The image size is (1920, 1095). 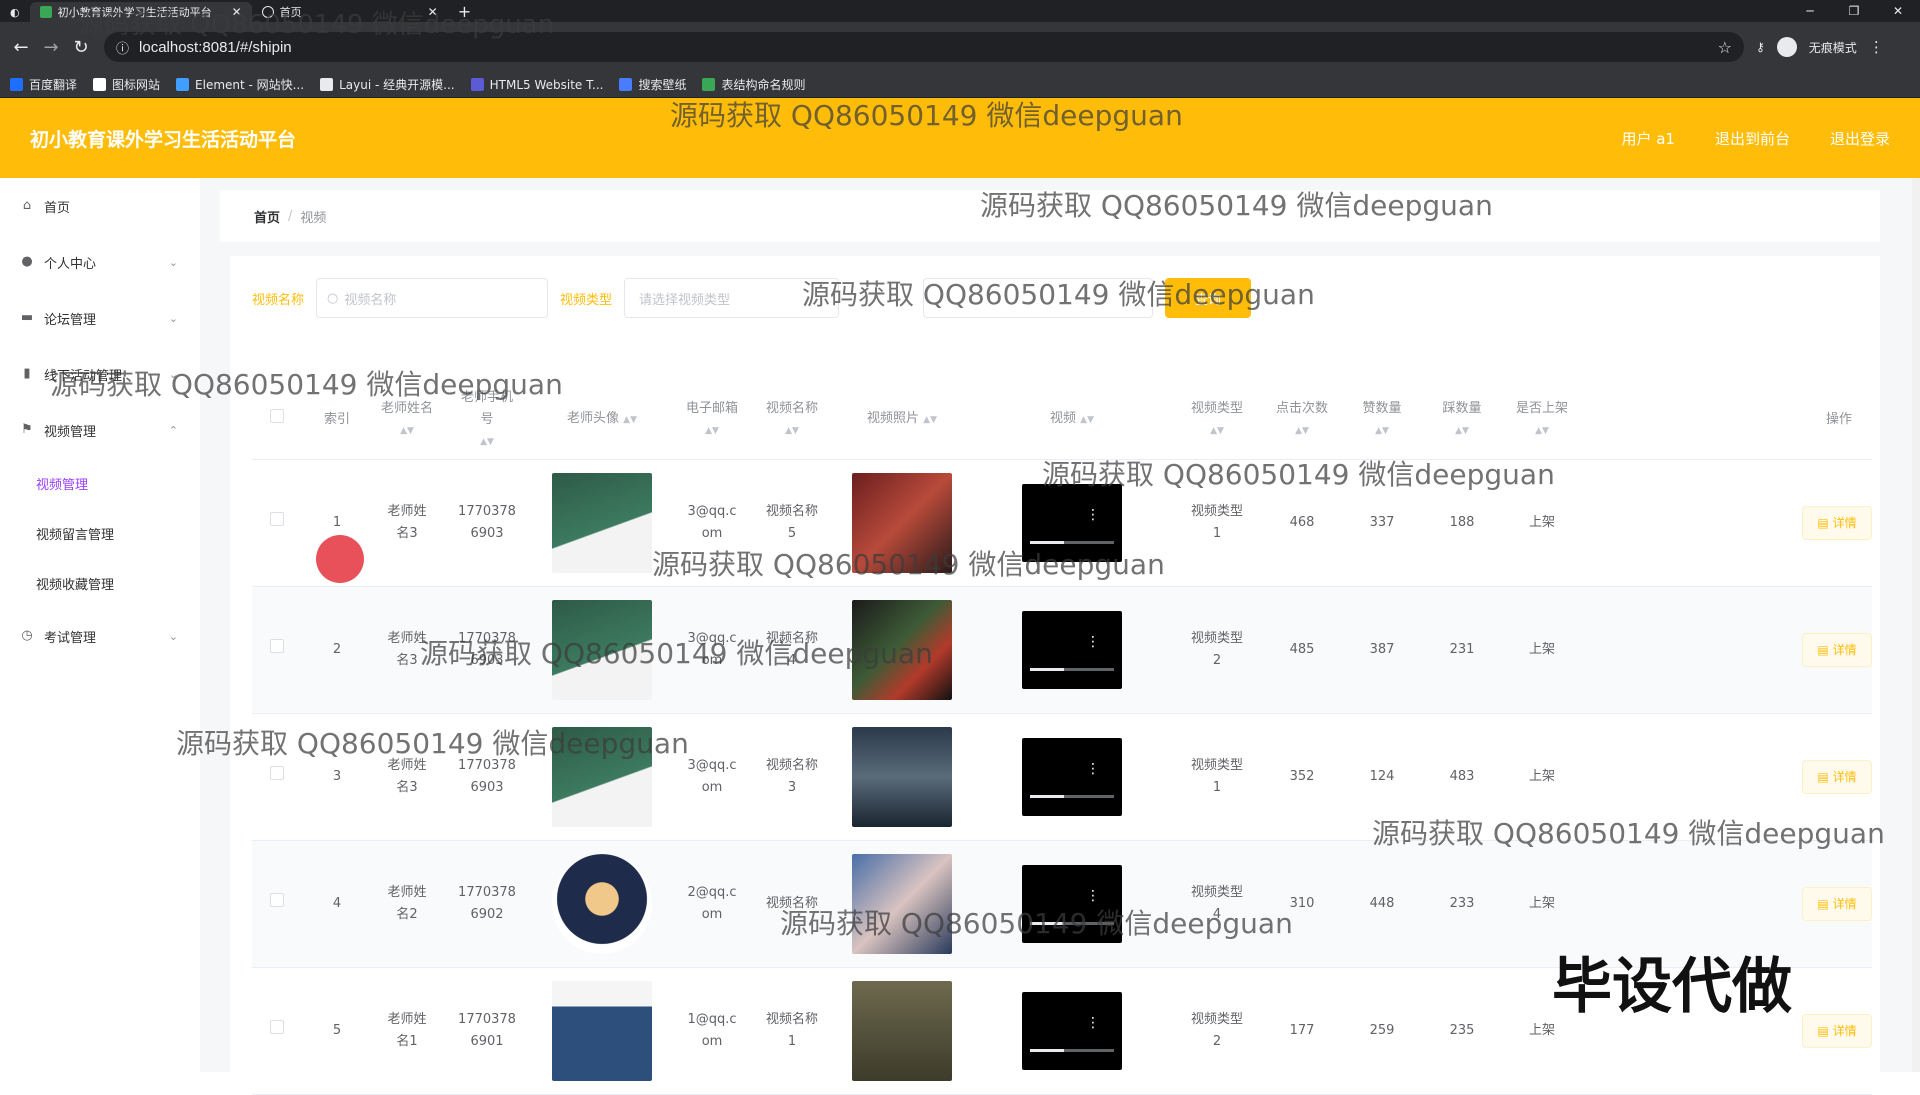 I want to click on sidebar-item-personal: ● 个人中心 ⌄, so click(x=100, y=262).